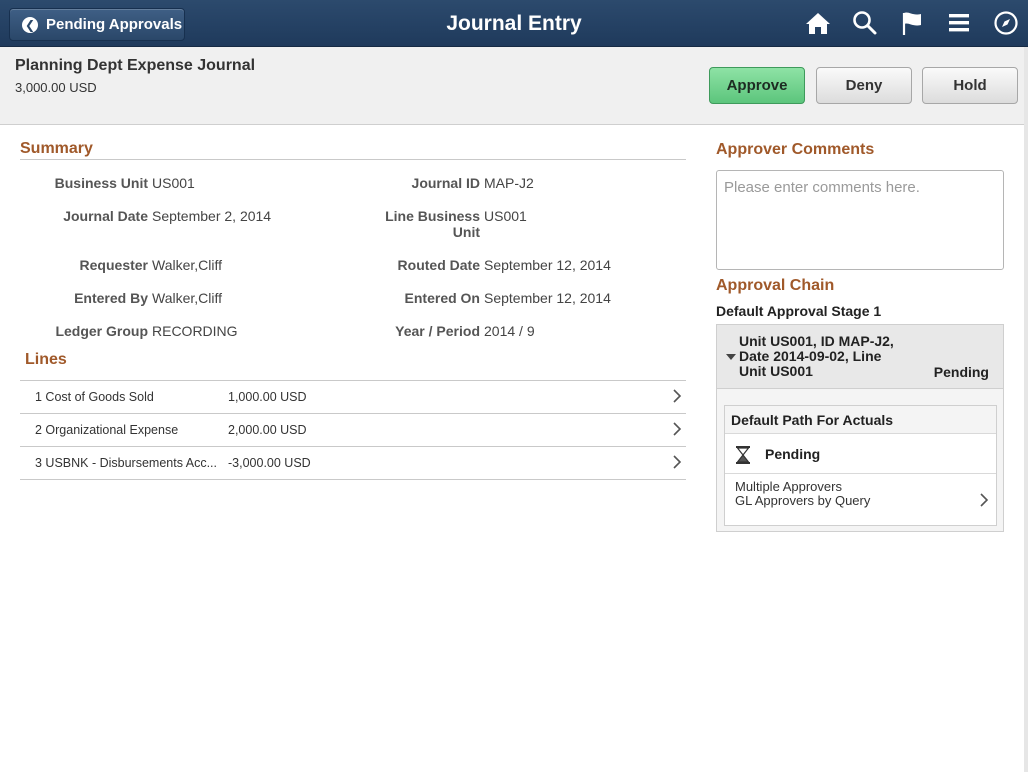 This screenshot has height=772, width=1028. Describe the element at coordinates (445, 183) in the screenshot. I see `journal-id-label: Journal ID` at that location.